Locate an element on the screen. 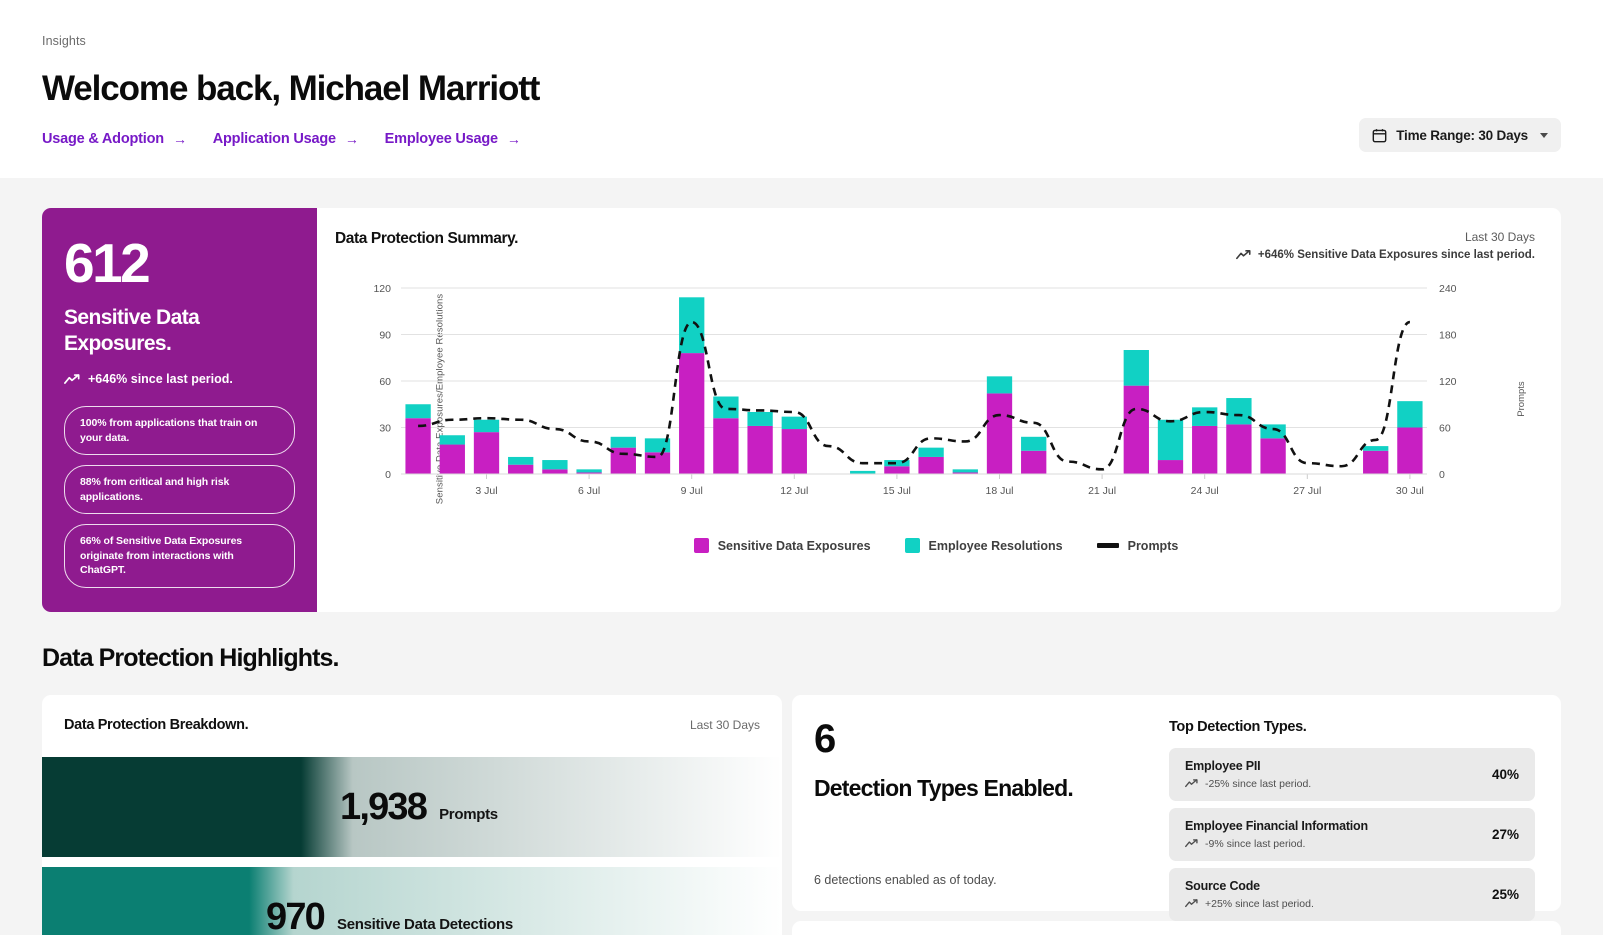  quicklink-application-usage: Application Usage → is located at coordinates (286, 139).